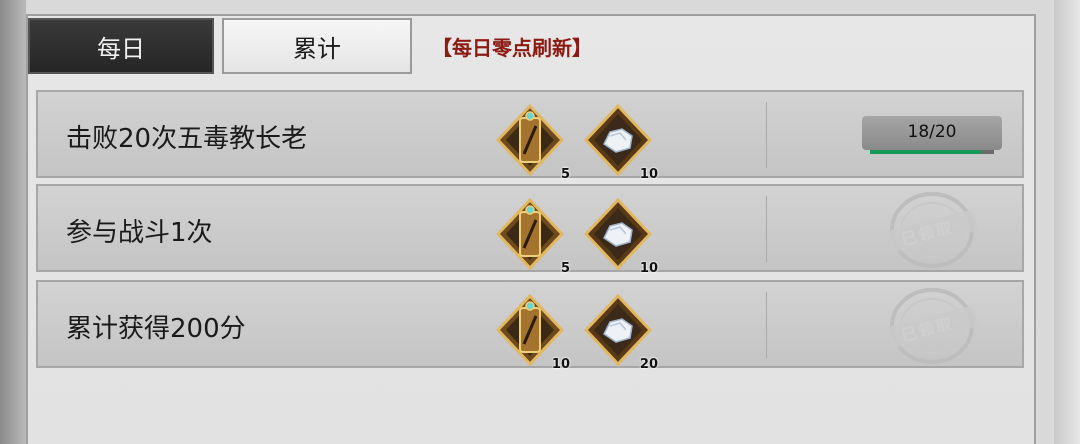  Describe the element at coordinates (13, 222) in the screenshot. I see `left-backdrop` at that location.